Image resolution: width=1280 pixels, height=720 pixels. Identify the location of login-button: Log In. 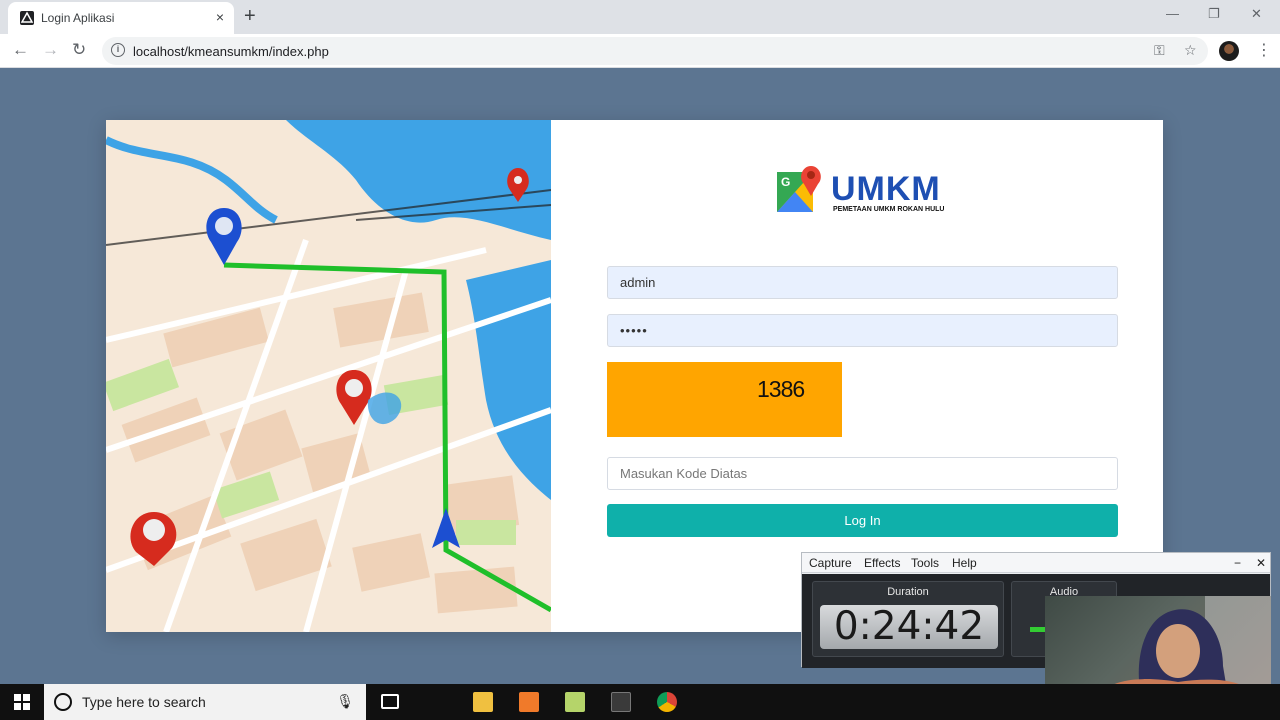
(862, 520).